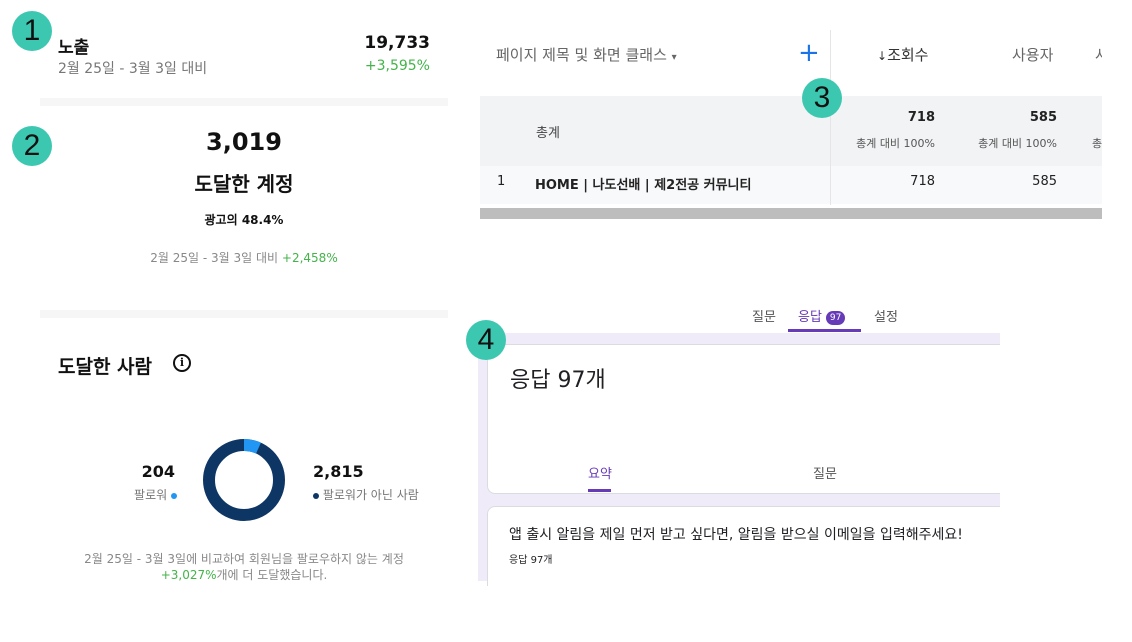  Describe the element at coordinates (835, 318) in the screenshot. I see `response-count-badge: 97` at that location.